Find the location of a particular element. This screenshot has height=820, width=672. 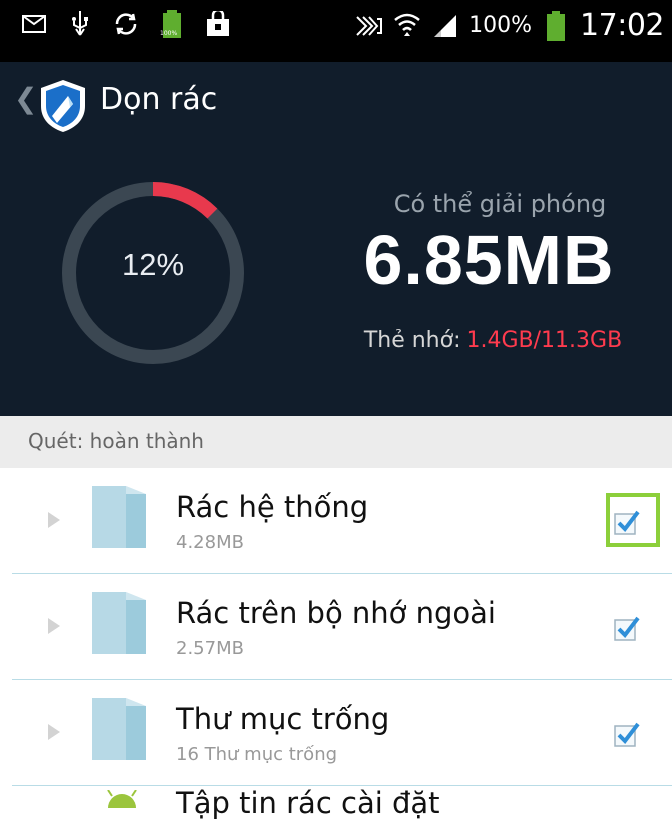

wifi-icon is located at coordinates (407, 26).